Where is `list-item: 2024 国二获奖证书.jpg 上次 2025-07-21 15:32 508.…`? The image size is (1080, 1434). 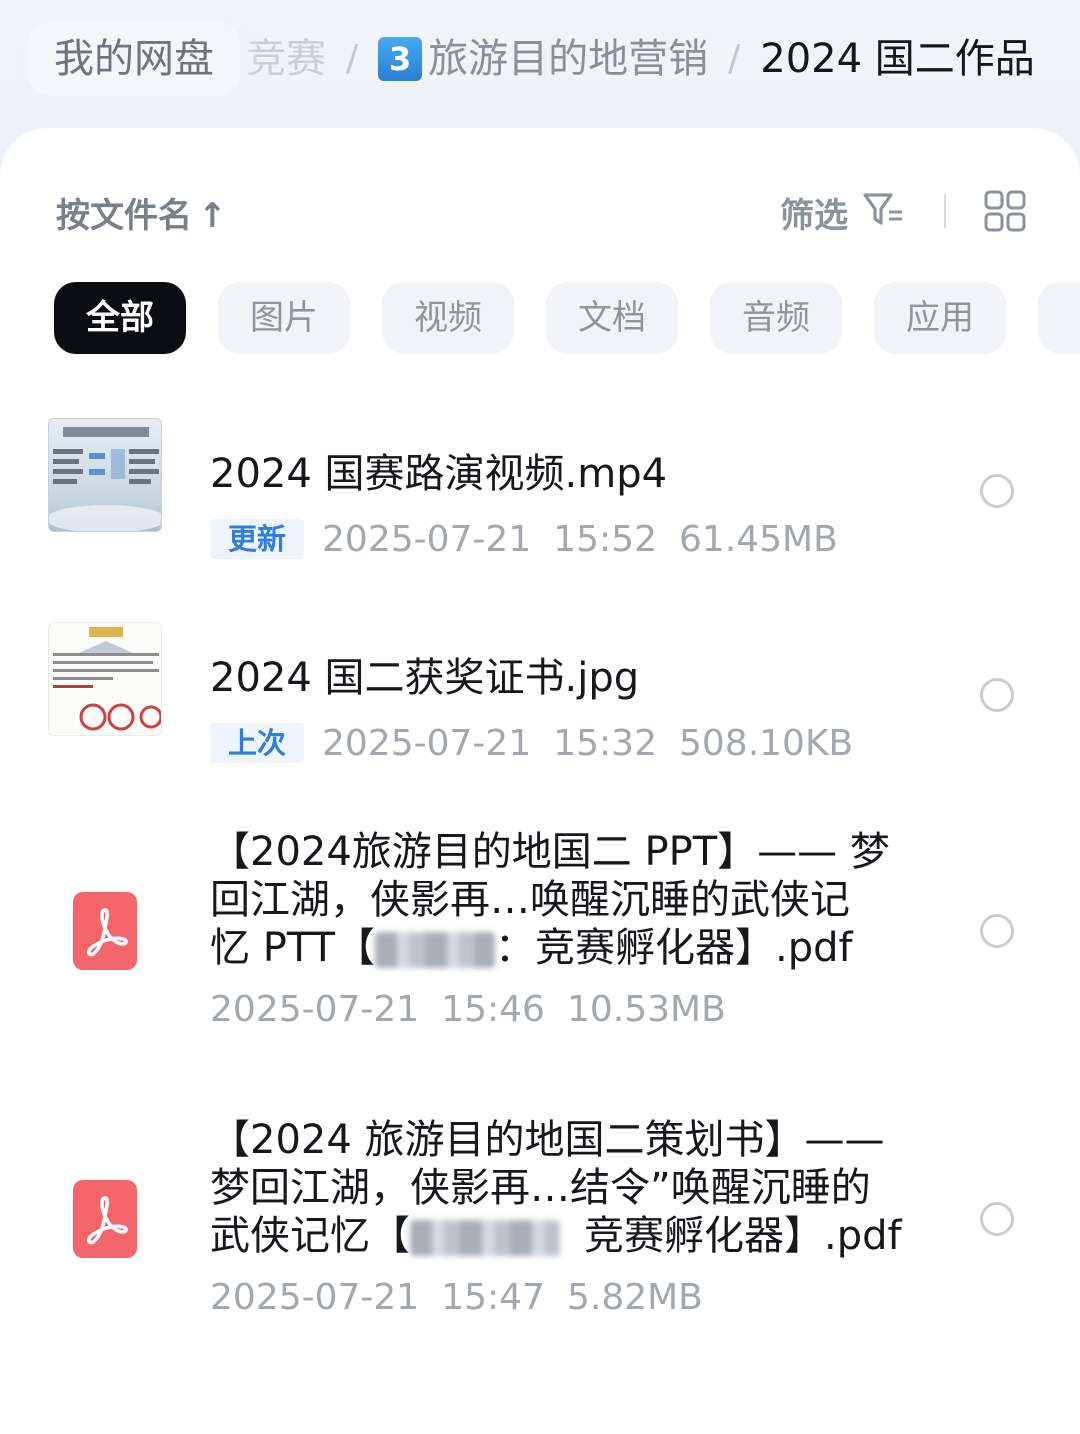 list-item: 2024 国二获奖证书.jpg 上次 2025-07-21 15:32 508.… is located at coordinates (540, 692).